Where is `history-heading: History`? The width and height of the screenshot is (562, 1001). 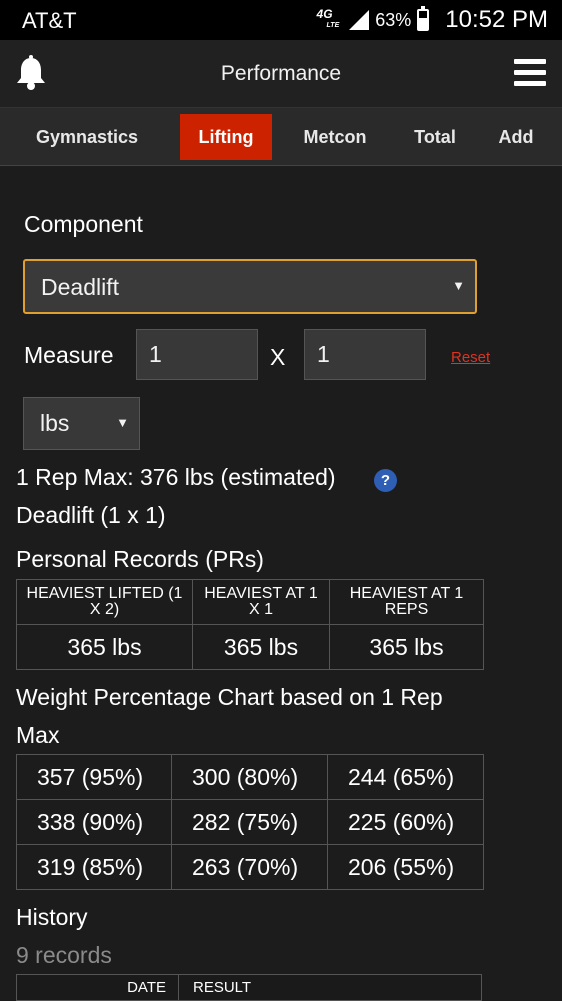
history-heading: History is located at coordinates (52, 917).